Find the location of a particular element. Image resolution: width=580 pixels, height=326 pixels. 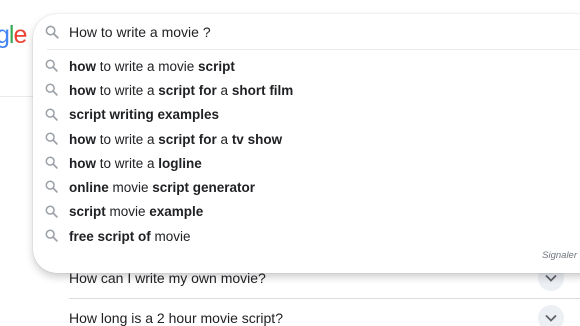

search-box is located at coordinates (306, 32).